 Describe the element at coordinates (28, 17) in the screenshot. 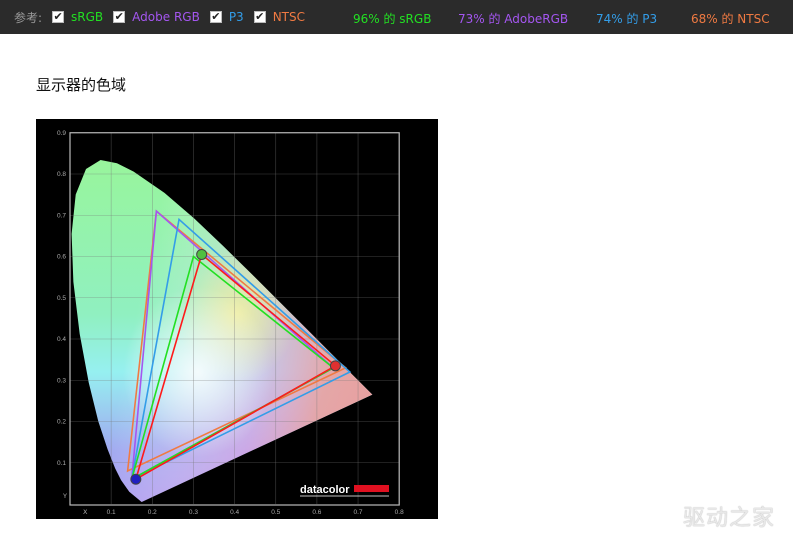

I see `reference-label: 参考:` at that location.